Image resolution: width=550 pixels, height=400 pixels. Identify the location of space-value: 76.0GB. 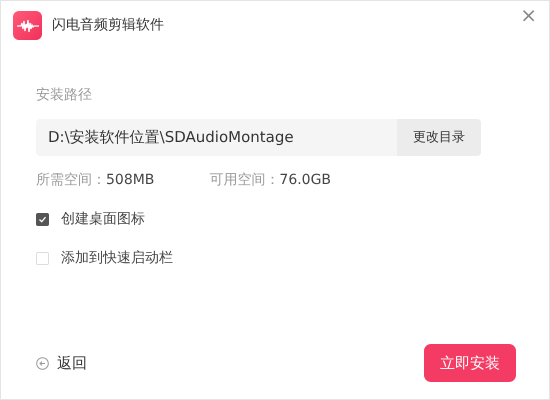
(305, 180).